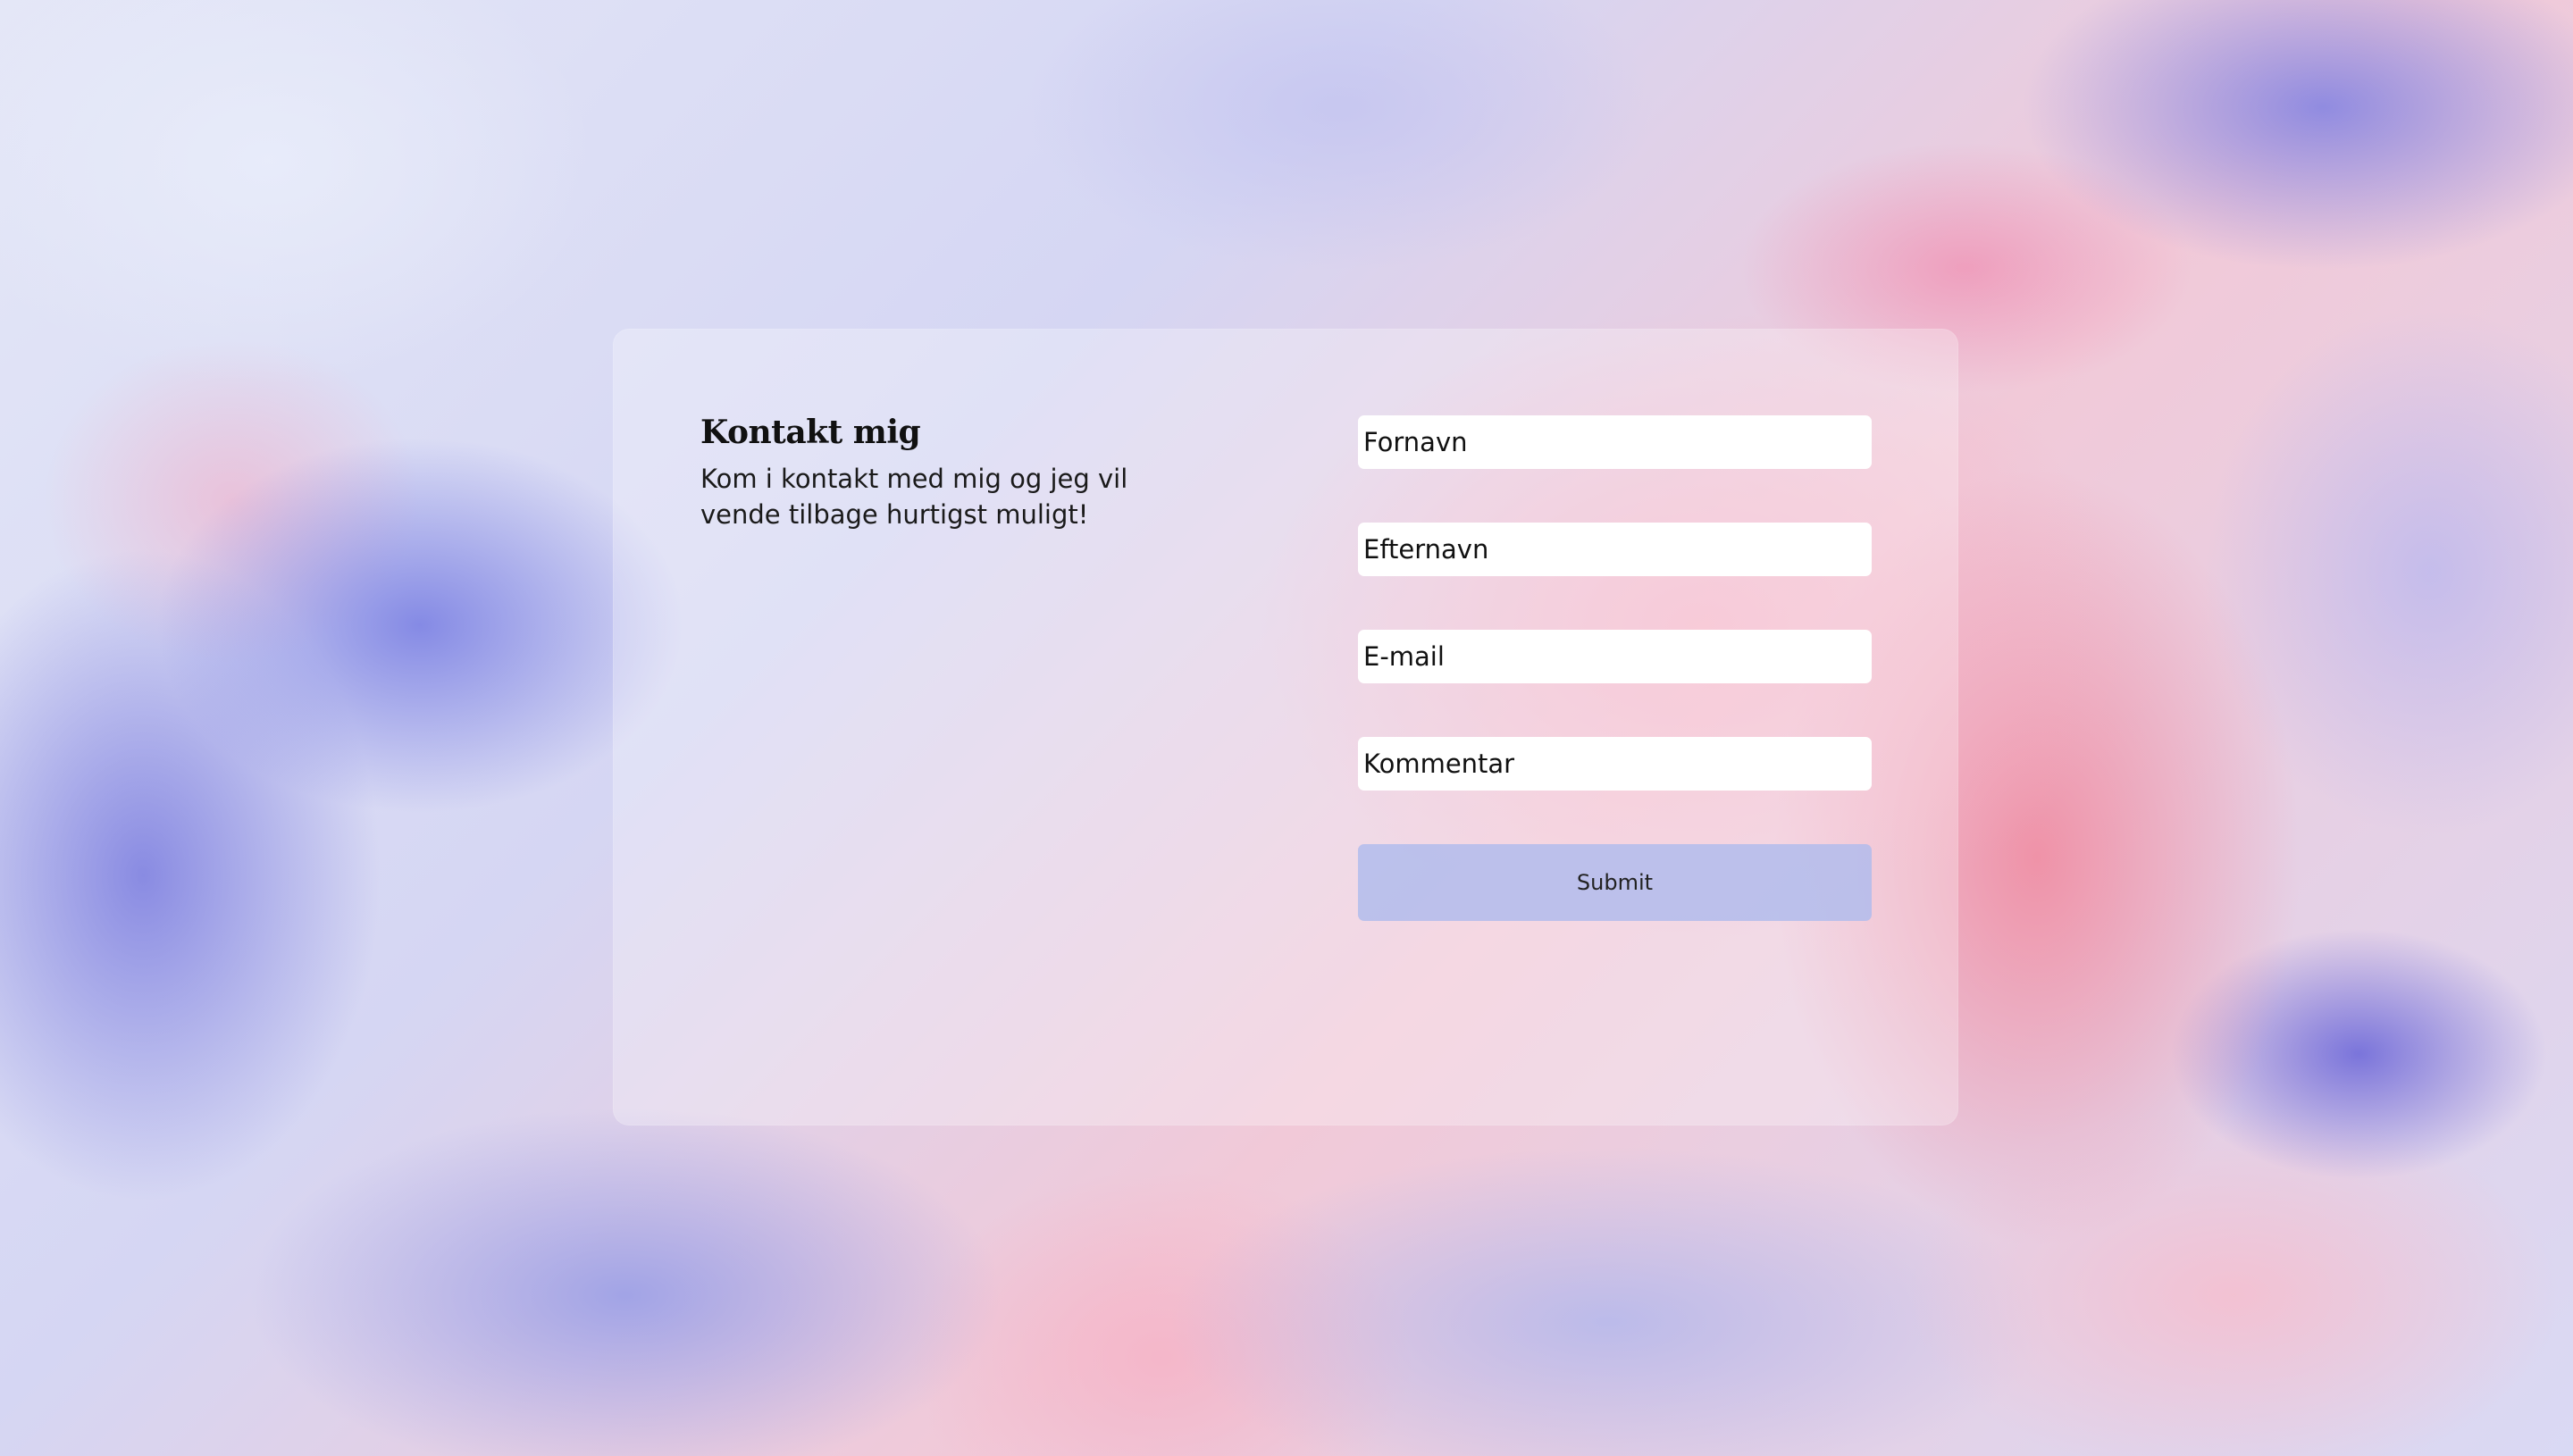 The width and height of the screenshot is (2573, 1456). I want to click on comment-input, so click(1615, 764).